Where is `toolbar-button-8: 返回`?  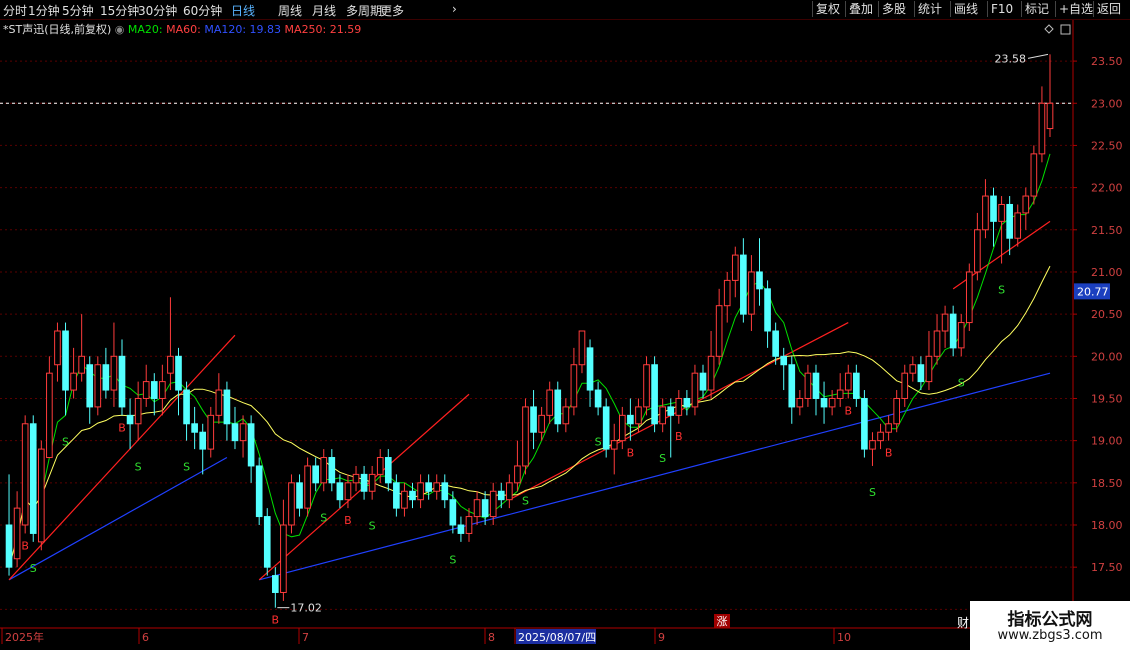 toolbar-button-8: 返回 is located at coordinates (1108, 9).